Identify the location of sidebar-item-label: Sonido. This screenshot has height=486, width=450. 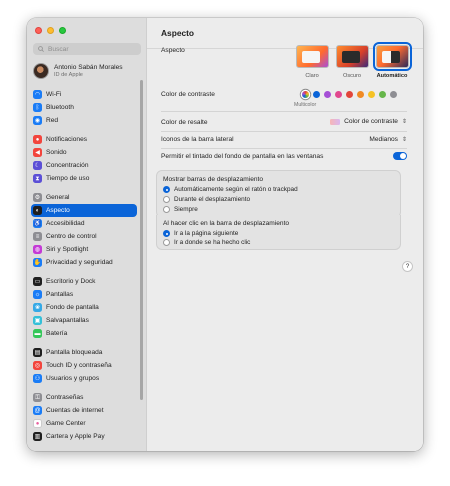
(56, 152).